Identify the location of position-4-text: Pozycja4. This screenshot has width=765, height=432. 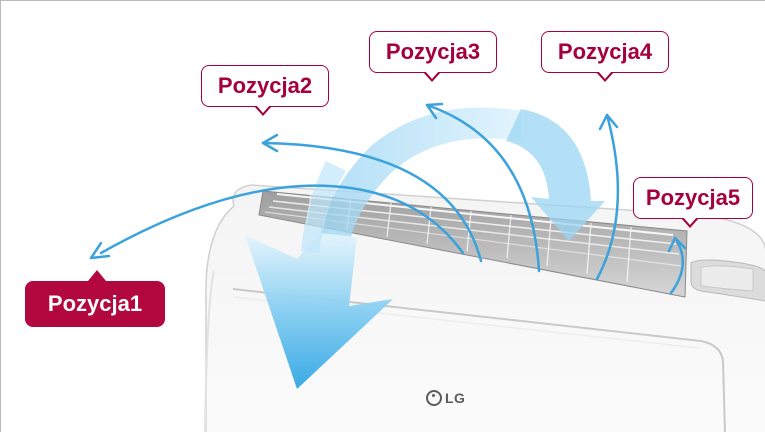
(605, 51).